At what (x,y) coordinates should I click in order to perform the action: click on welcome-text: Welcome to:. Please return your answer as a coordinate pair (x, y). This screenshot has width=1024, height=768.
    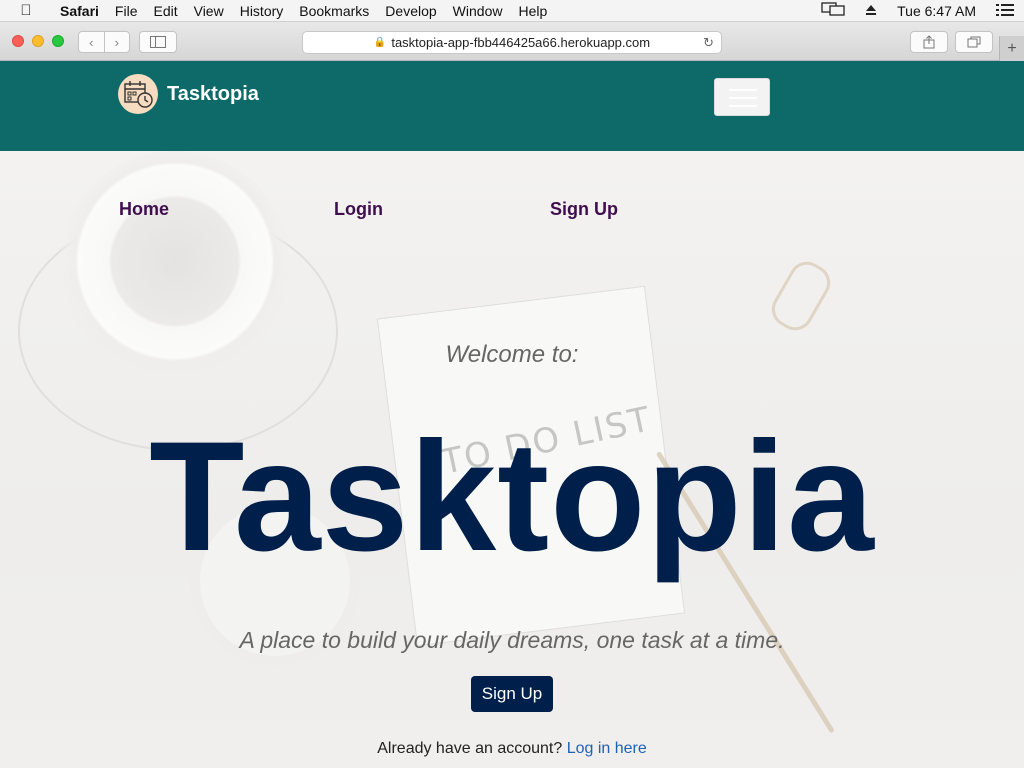
    Looking at the image, I should click on (512, 354).